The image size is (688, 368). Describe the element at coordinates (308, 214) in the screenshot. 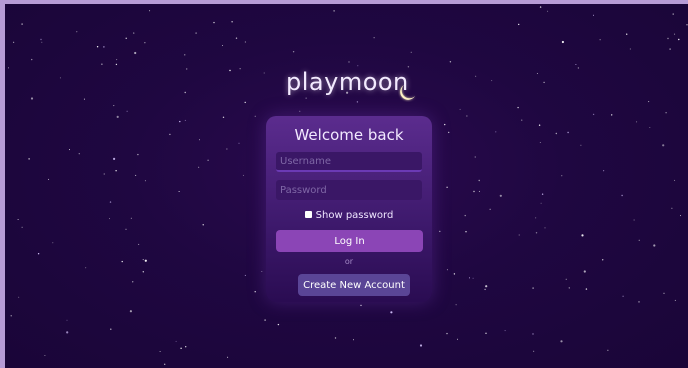

I see `show-password-checkbox` at that location.